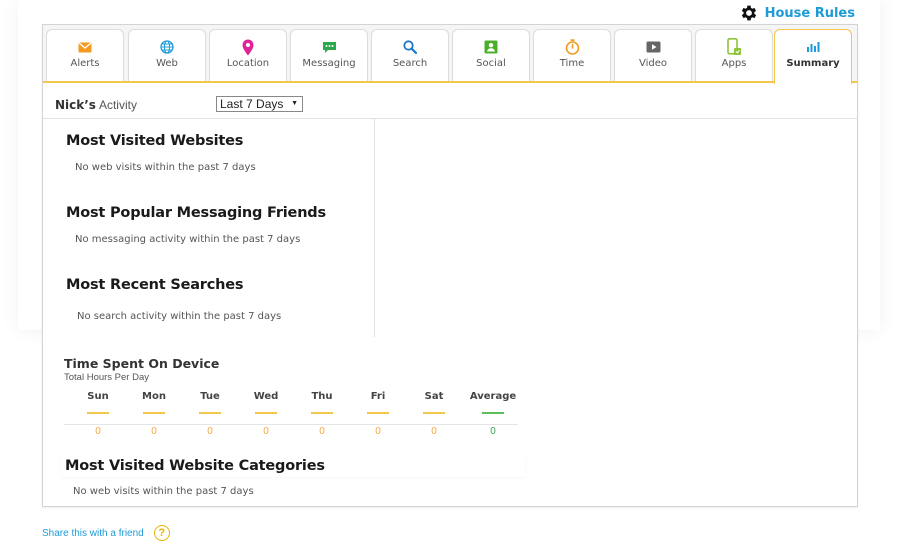 The image size is (900, 546). Describe the element at coordinates (322, 396) in the screenshot. I see `day-name: Thu` at that location.